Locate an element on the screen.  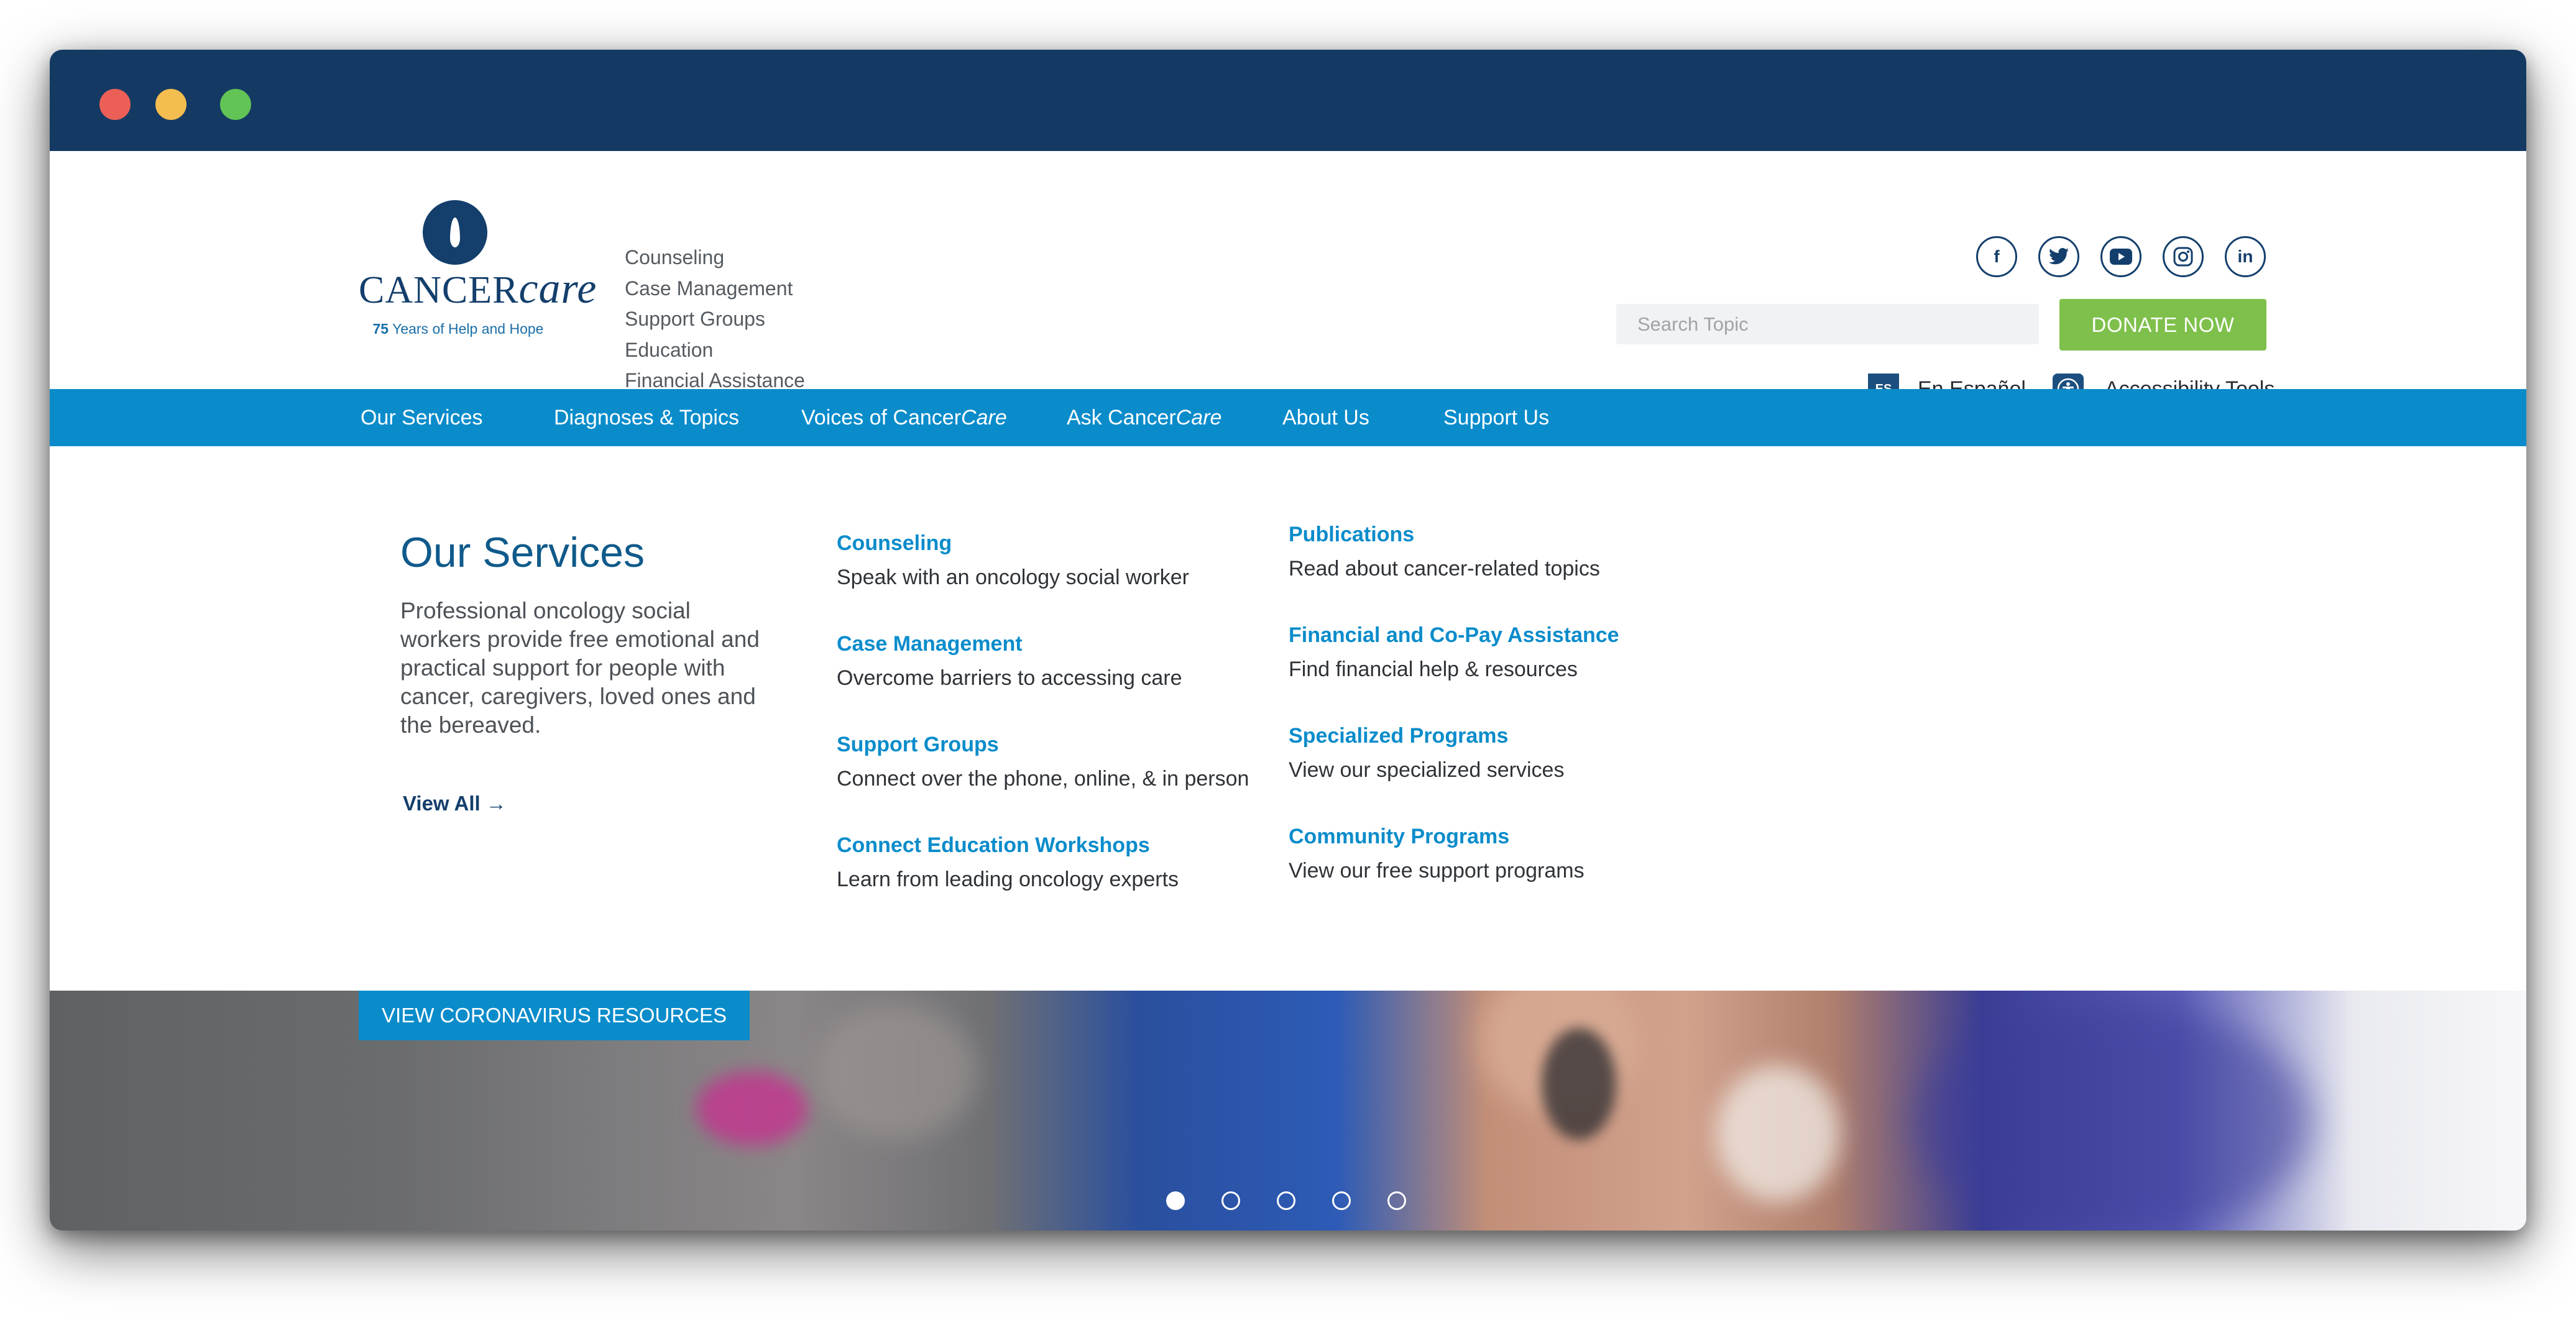
menu-title: Our Services is located at coordinates (522, 553).